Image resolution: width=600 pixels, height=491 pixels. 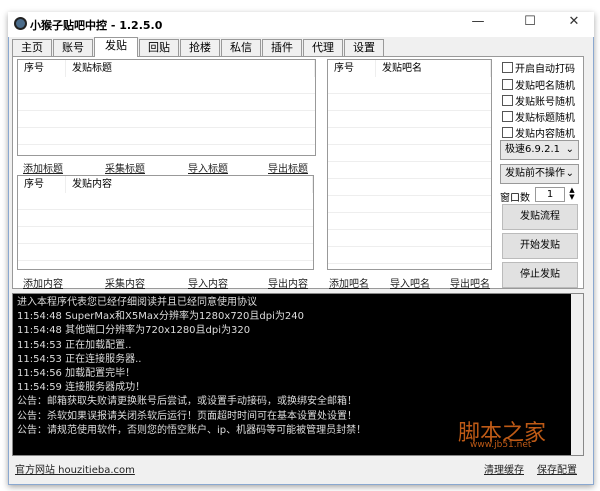 What do you see at coordinates (81, 388) in the screenshot?
I see `log-line: 11:54:59 连接服务器成功！` at bounding box center [81, 388].